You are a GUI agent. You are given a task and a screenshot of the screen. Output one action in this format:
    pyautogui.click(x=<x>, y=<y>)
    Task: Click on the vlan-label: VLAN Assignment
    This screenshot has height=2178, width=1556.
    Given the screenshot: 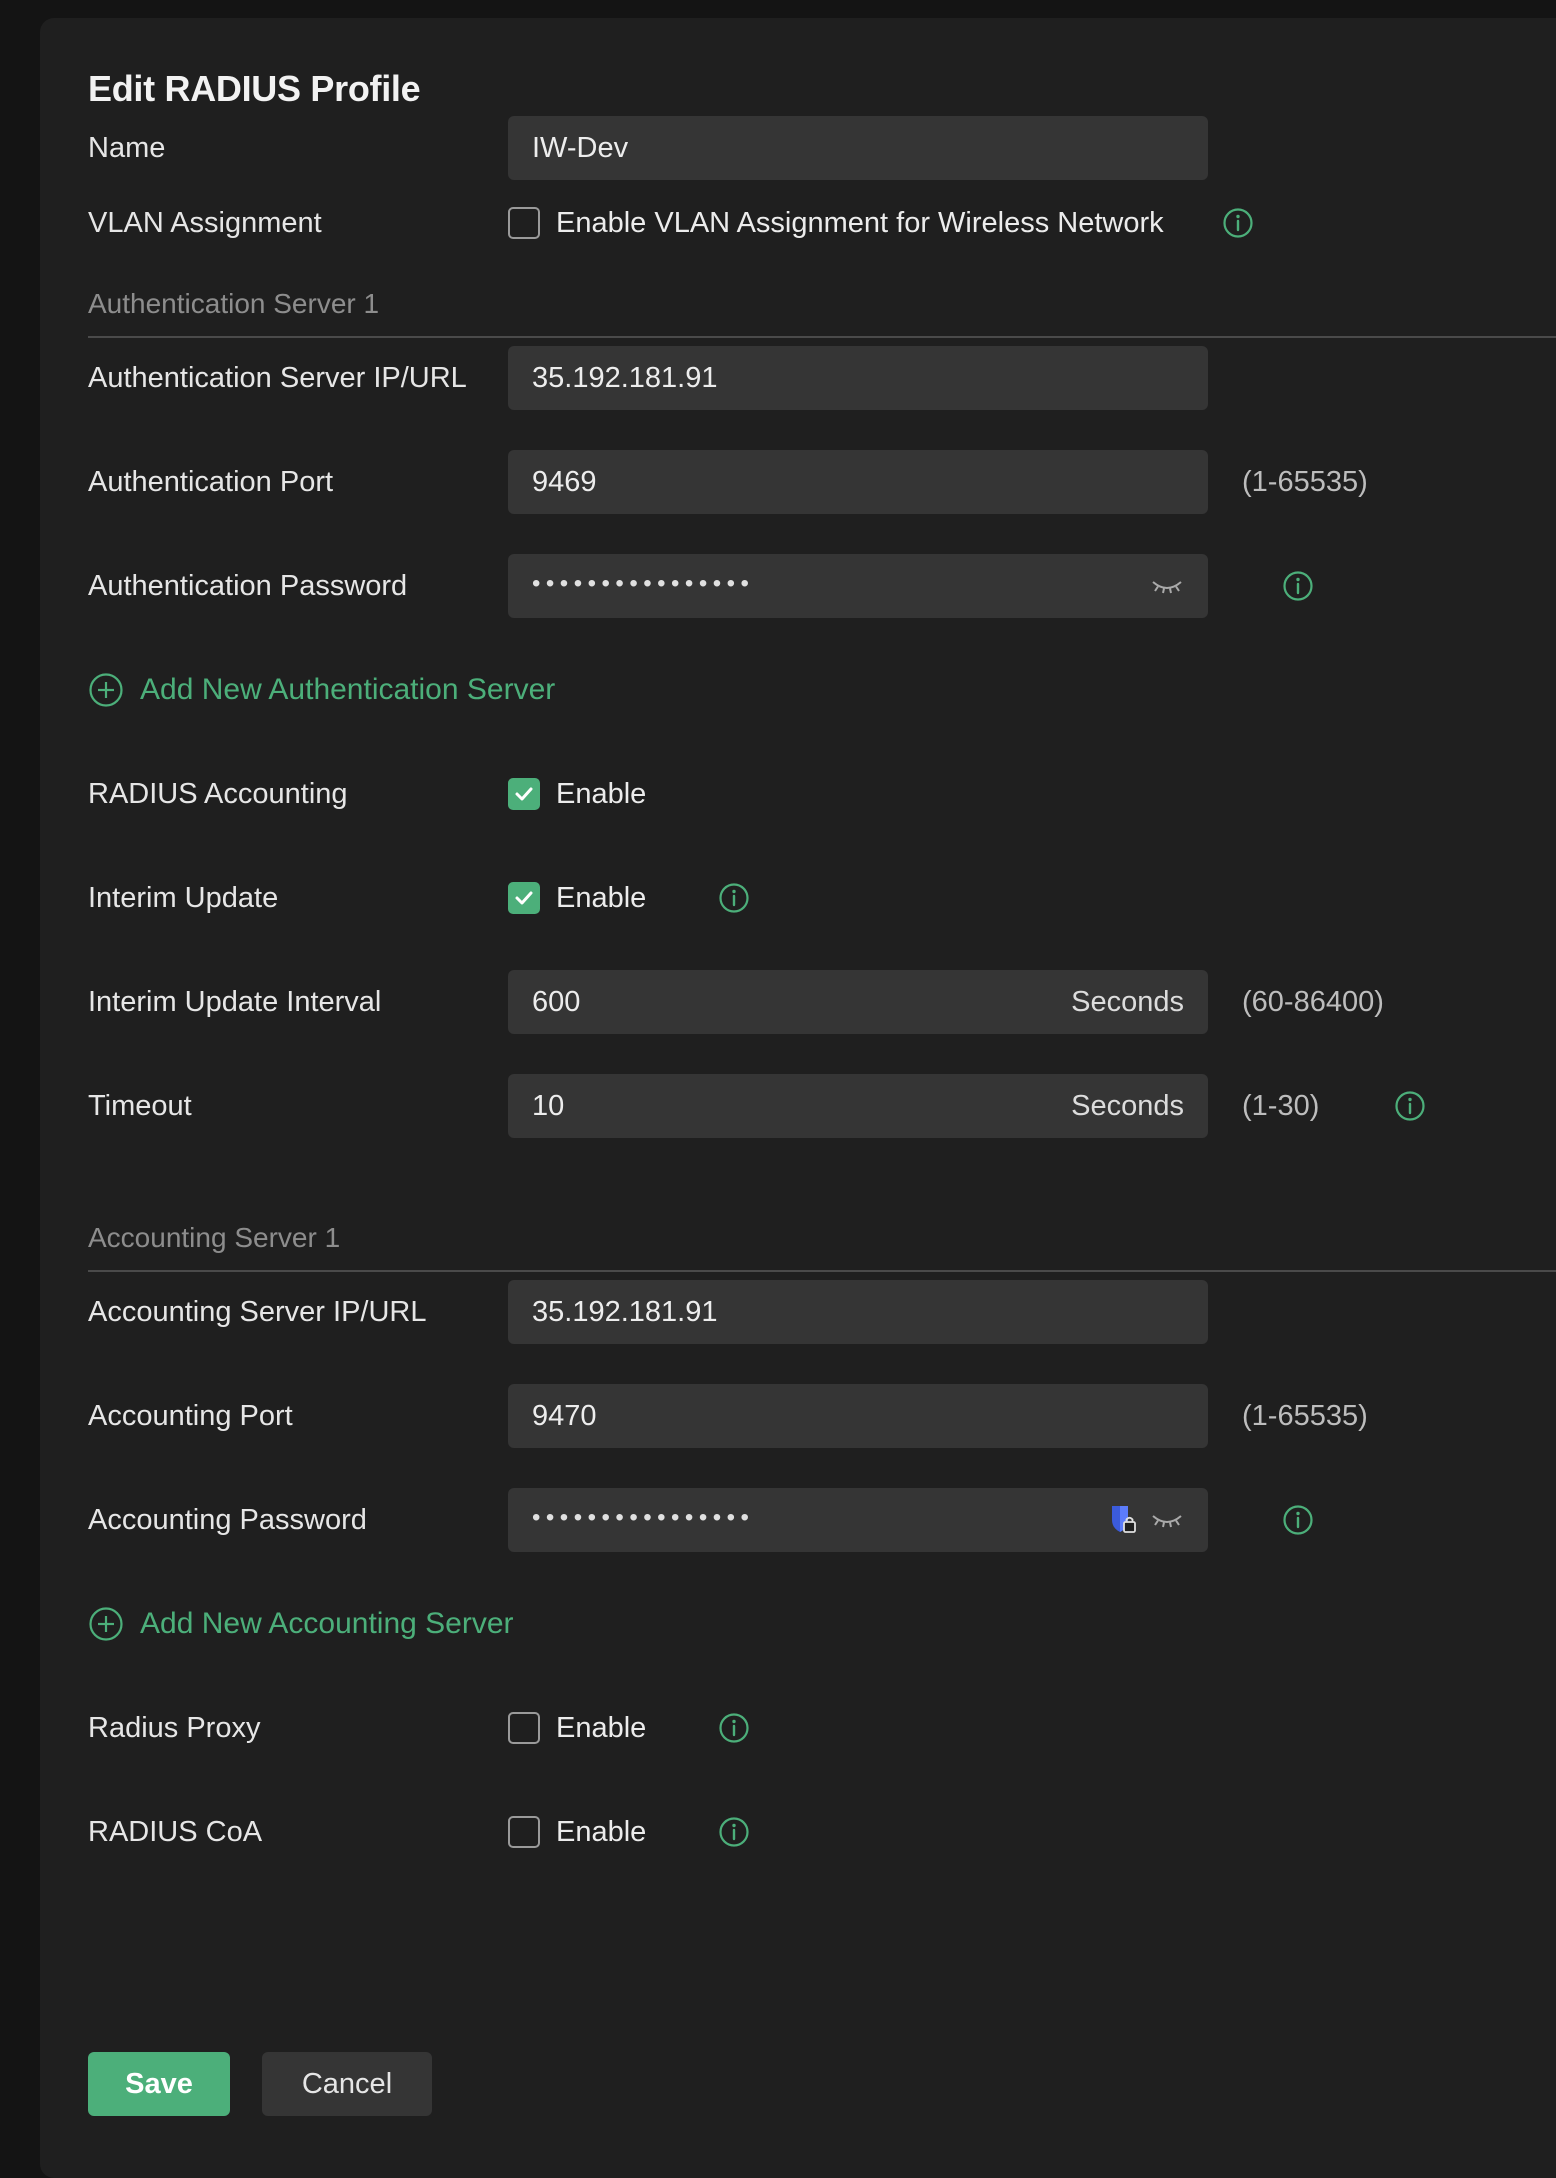 What is the action you would take?
    pyautogui.click(x=205, y=223)
    